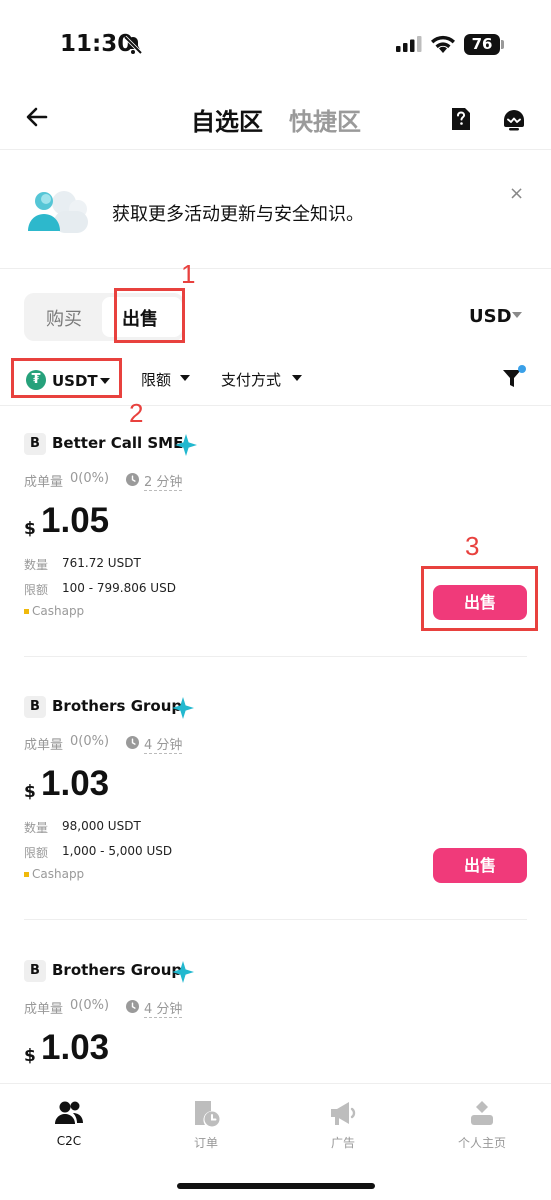  What do you see at coordinates (325, 119) in the screenshot?
I see `tab-quick: 快捷区` at bounding box center [325, 119].